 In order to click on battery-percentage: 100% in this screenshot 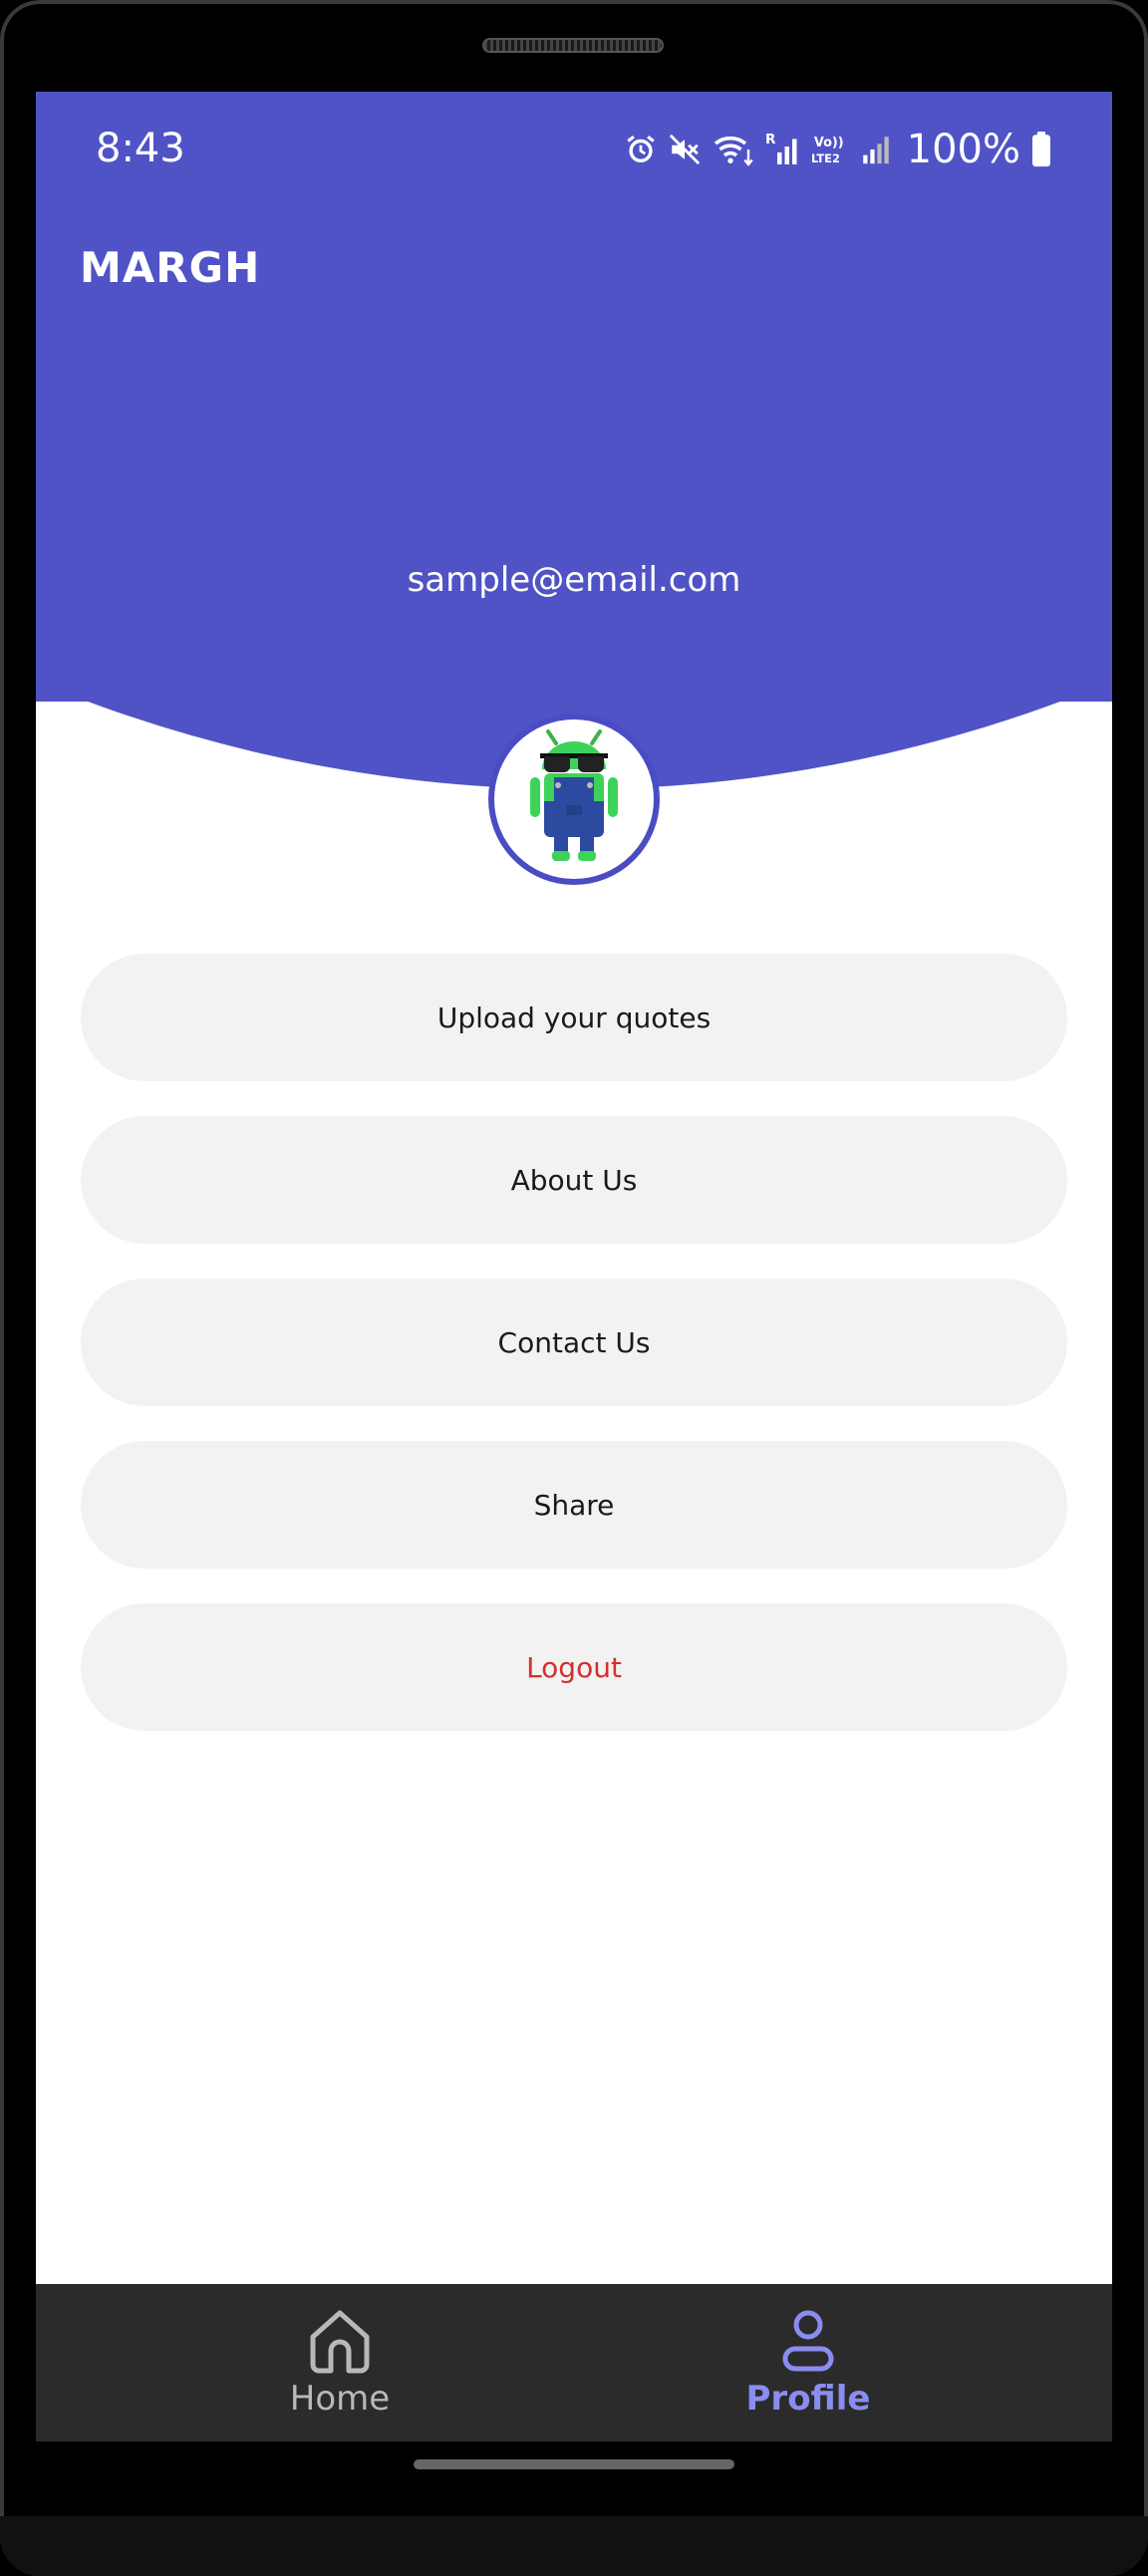, I will do `click(963, 149)`.